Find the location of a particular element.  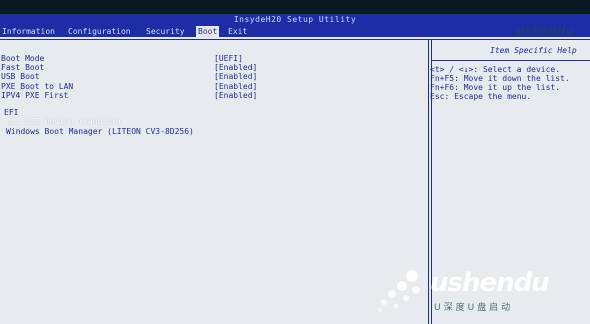

boot-device-usb: EFI USB Device (SanDisk) is located at coordinates (64, 121).